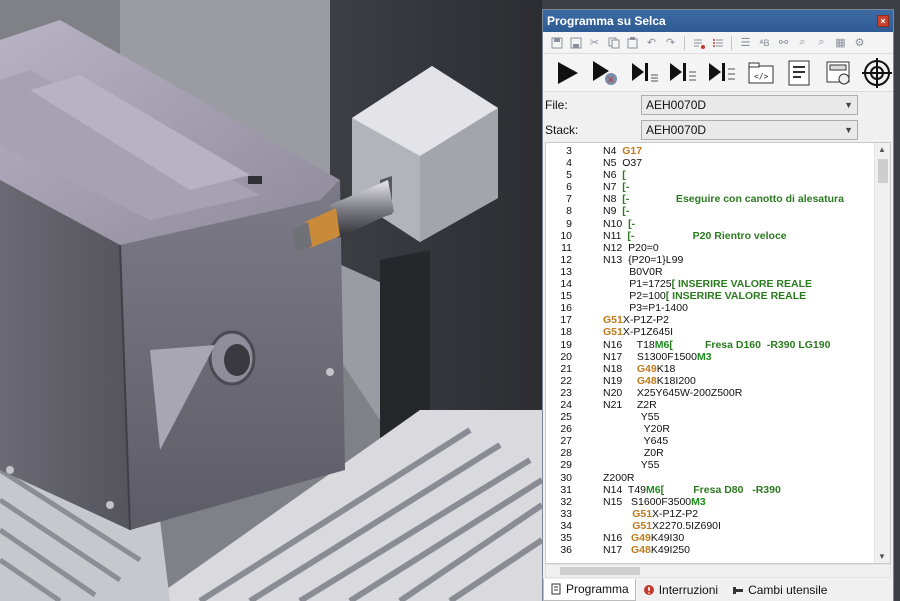  Describe the element at coordinates (882, 149) in the screenshot. I see `scroll-up-icon: ▲` at that location.